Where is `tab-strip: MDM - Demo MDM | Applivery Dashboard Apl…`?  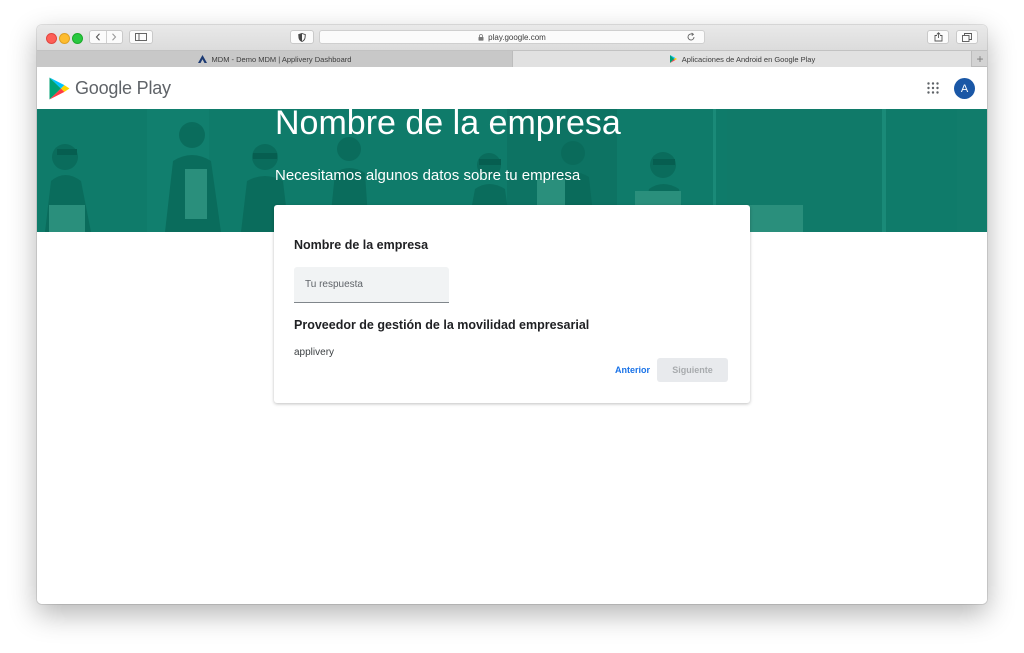 tab-strip: MDM - Demo MDM | Applivery Dashboard Apl… is located at coordinates (512, 58).